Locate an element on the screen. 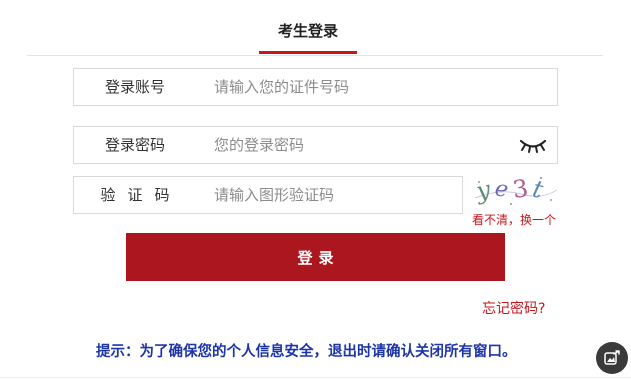 This screenshot has height=380, width=631. floating-share-button is located at coordinates (612, 358).